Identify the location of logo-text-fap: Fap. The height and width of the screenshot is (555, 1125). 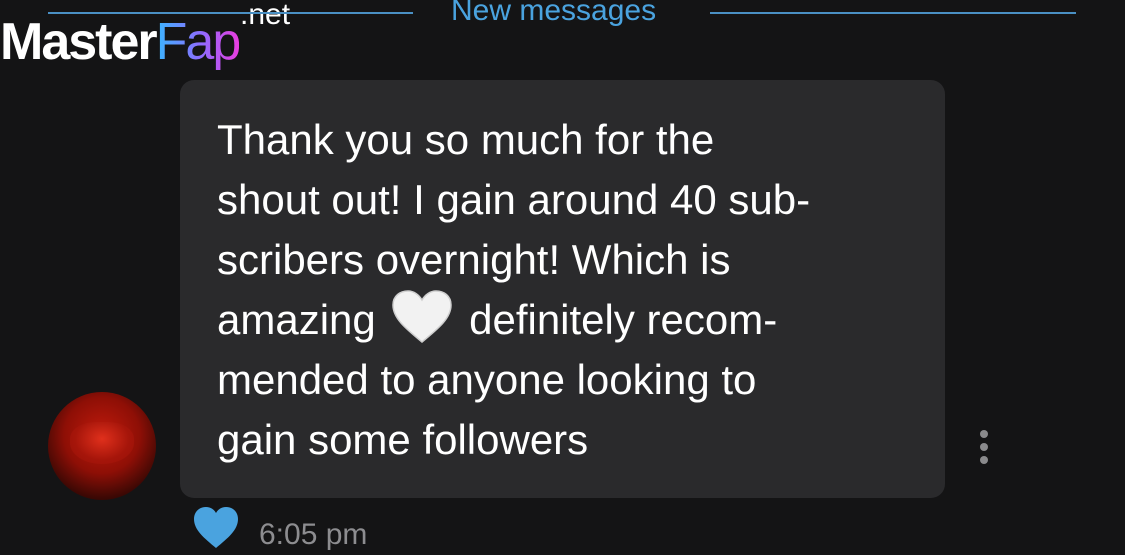
(198, 42).